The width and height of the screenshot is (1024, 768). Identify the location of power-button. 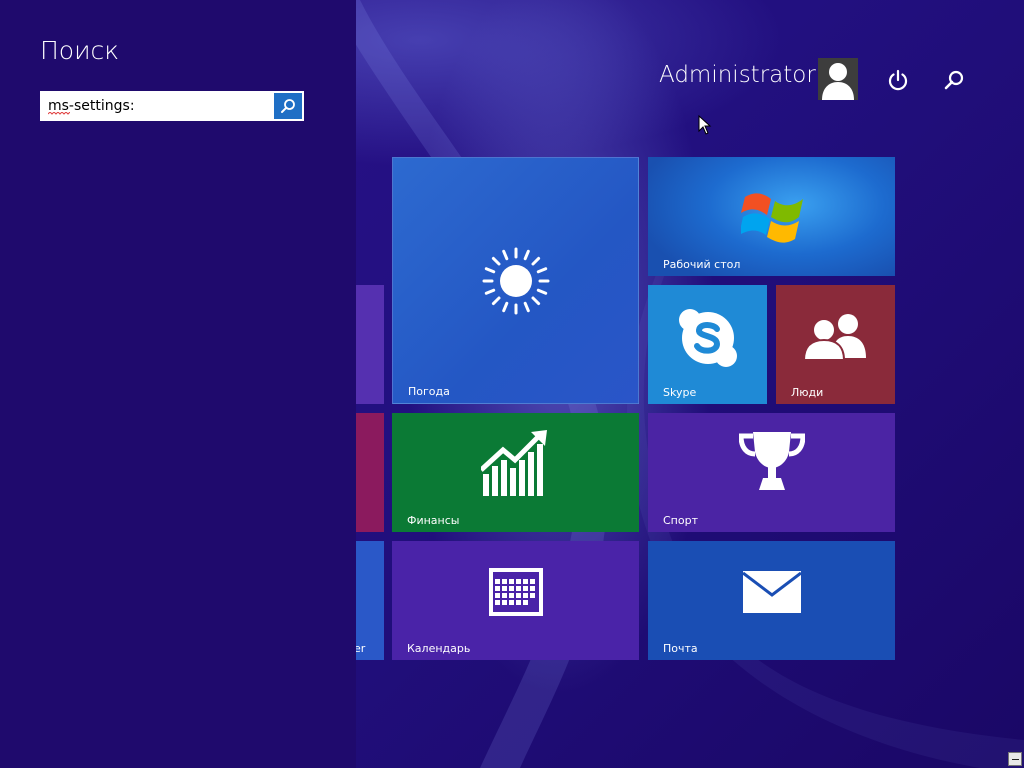
(898, 80).